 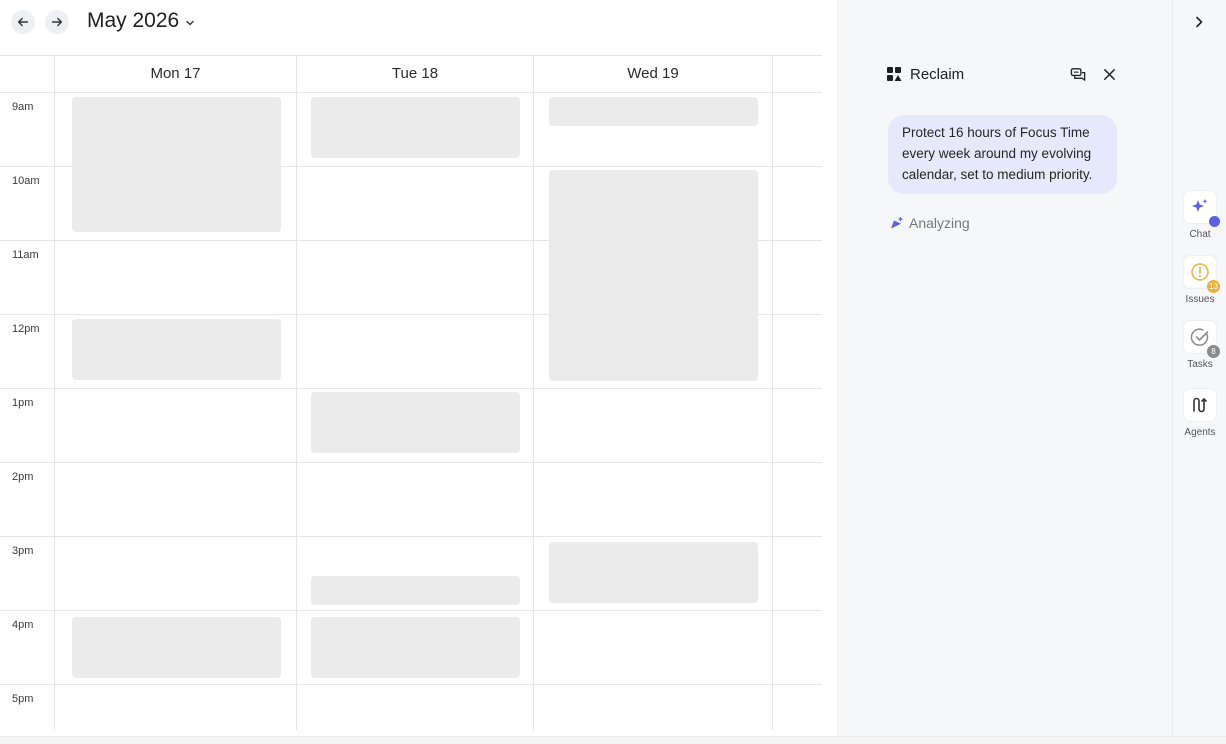 I want to click on time-label: 4pm, so click(x=23, y=625).